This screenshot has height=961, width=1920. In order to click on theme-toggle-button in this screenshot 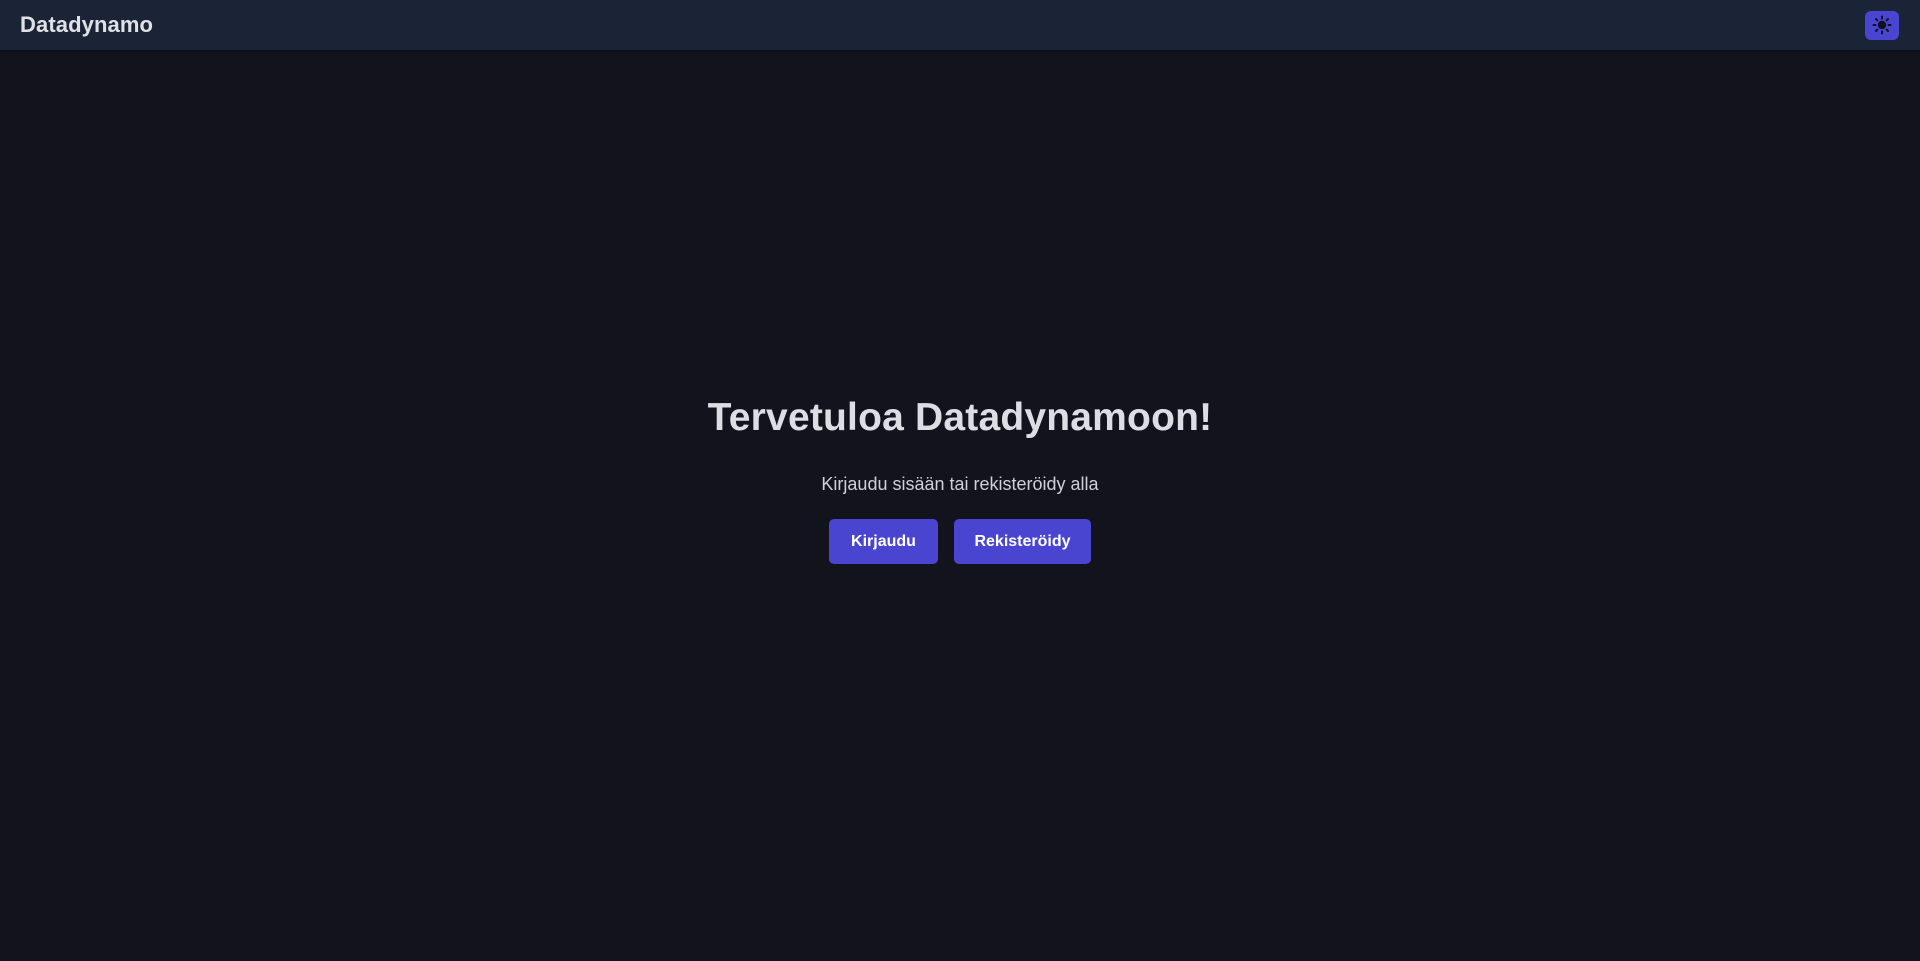, I will do `click(1882, 25)`.